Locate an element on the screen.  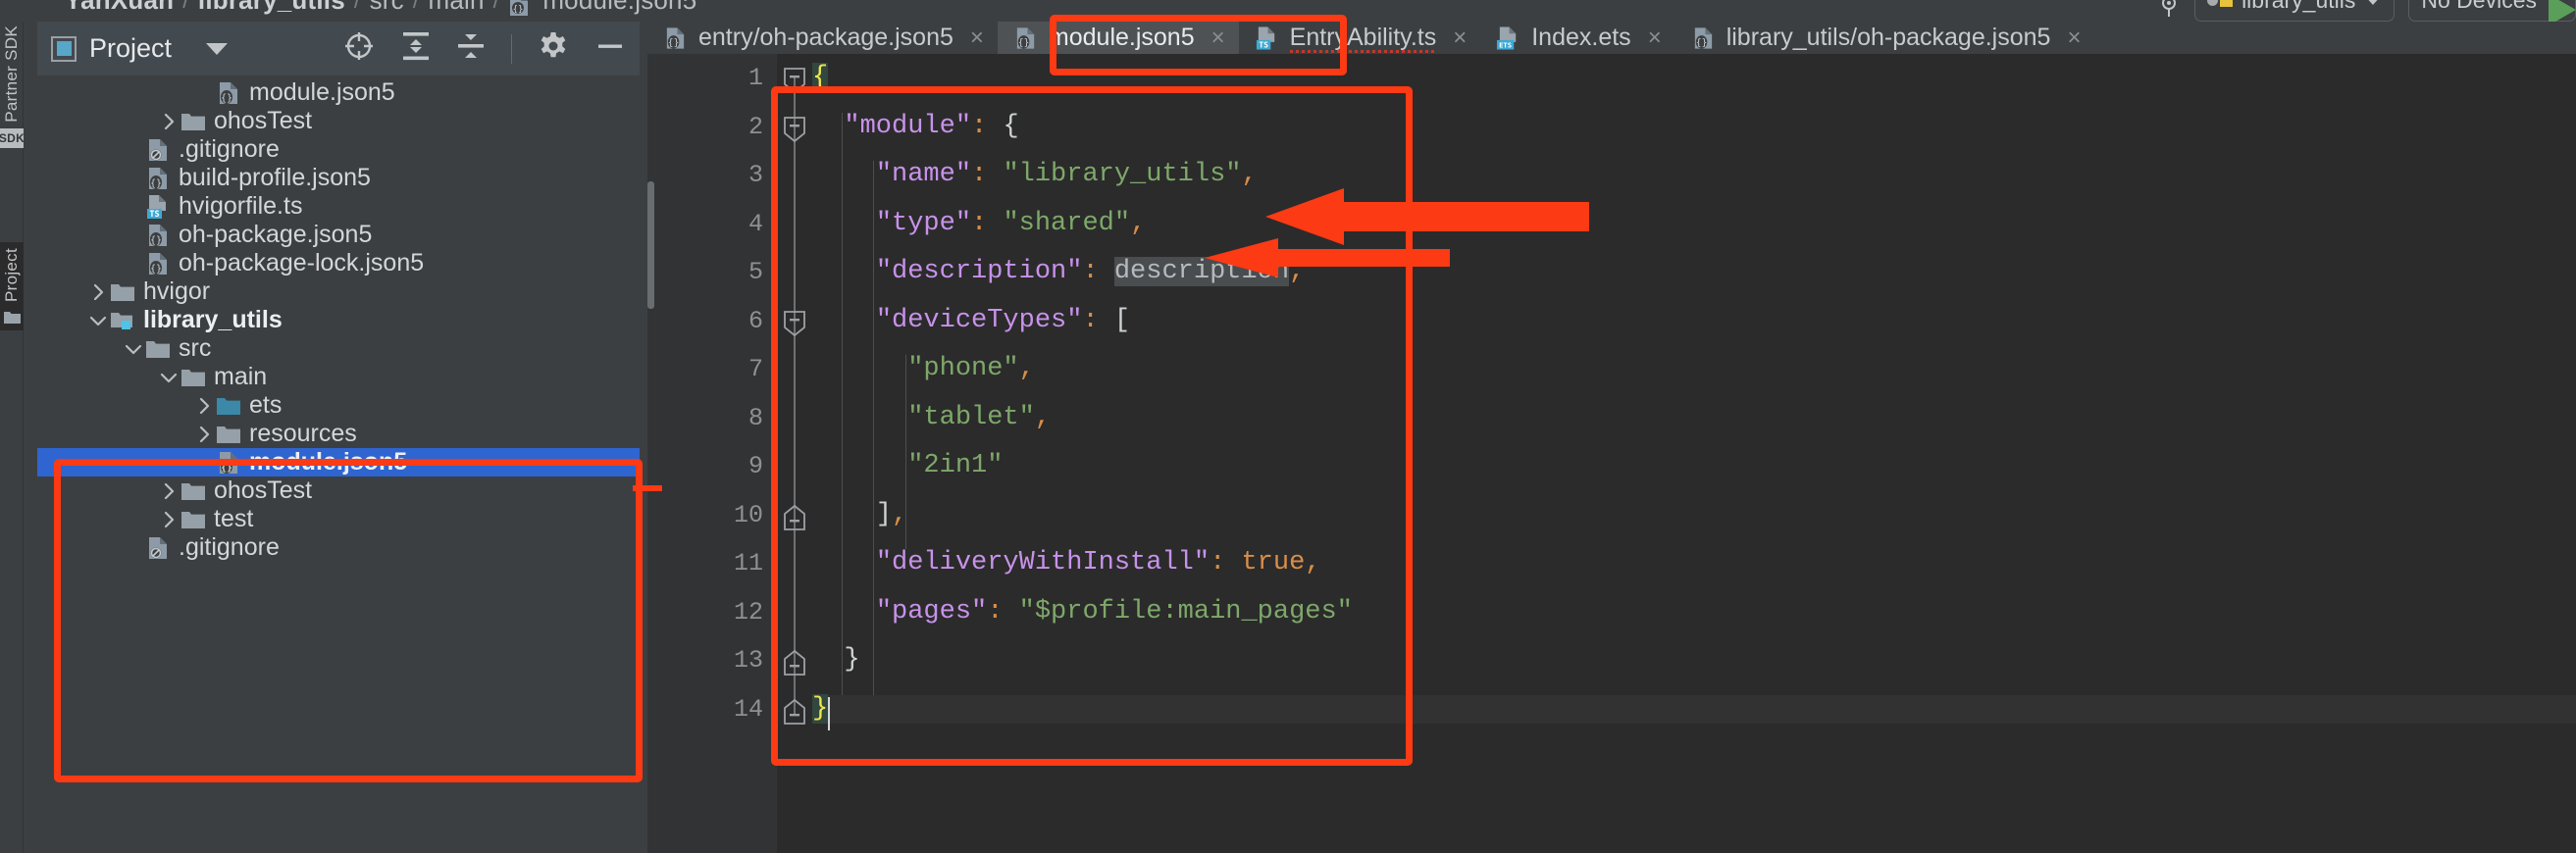
code-line: ], is located at coordinates (1694, 514).